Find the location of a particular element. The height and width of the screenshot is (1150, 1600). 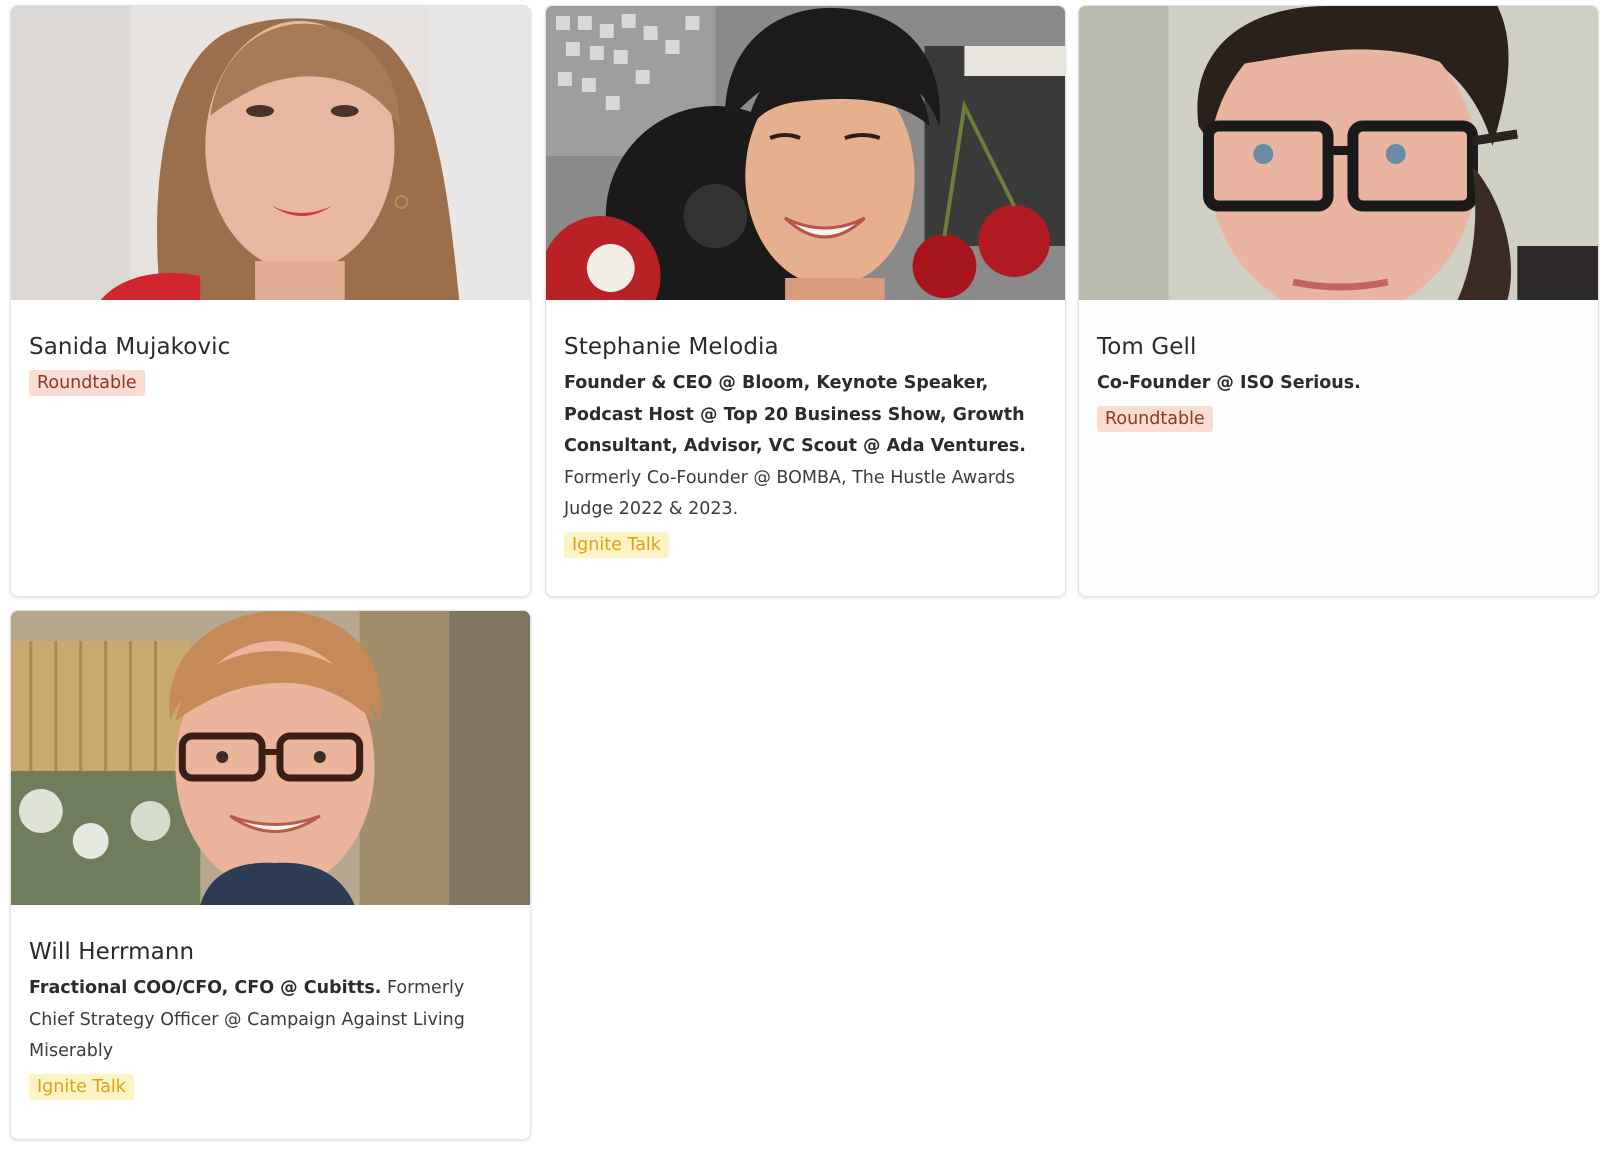

speaker-bio-role: Fractional COO/CFO, CFO @ Cubitts. is located at coordinates (205, 988).